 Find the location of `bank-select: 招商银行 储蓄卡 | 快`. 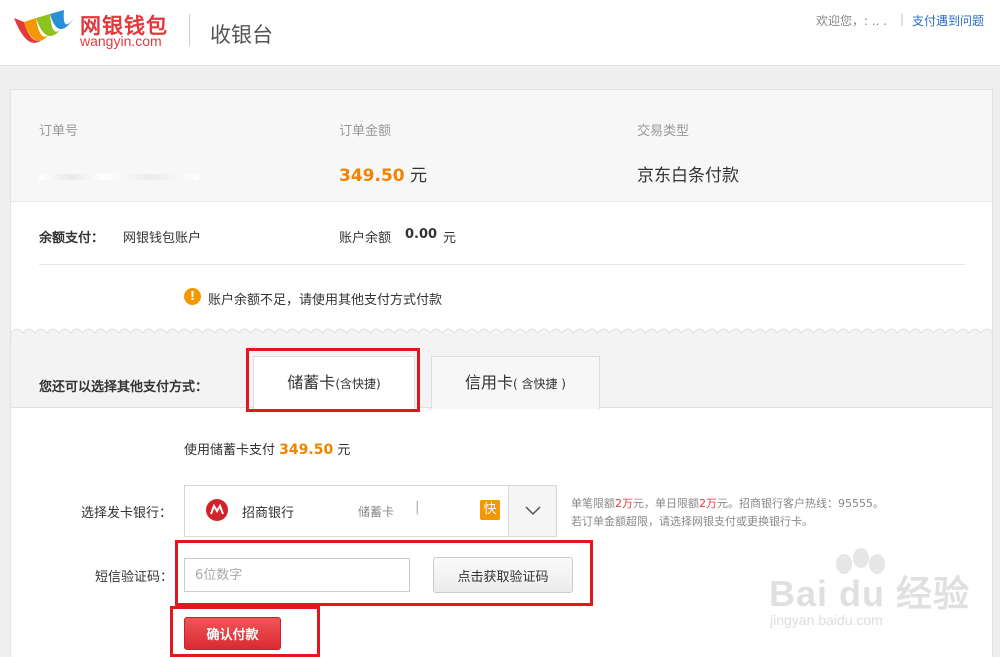

bank-select: 招商银行 储蓄卡 | 快 is located at coordinates (370, 511).